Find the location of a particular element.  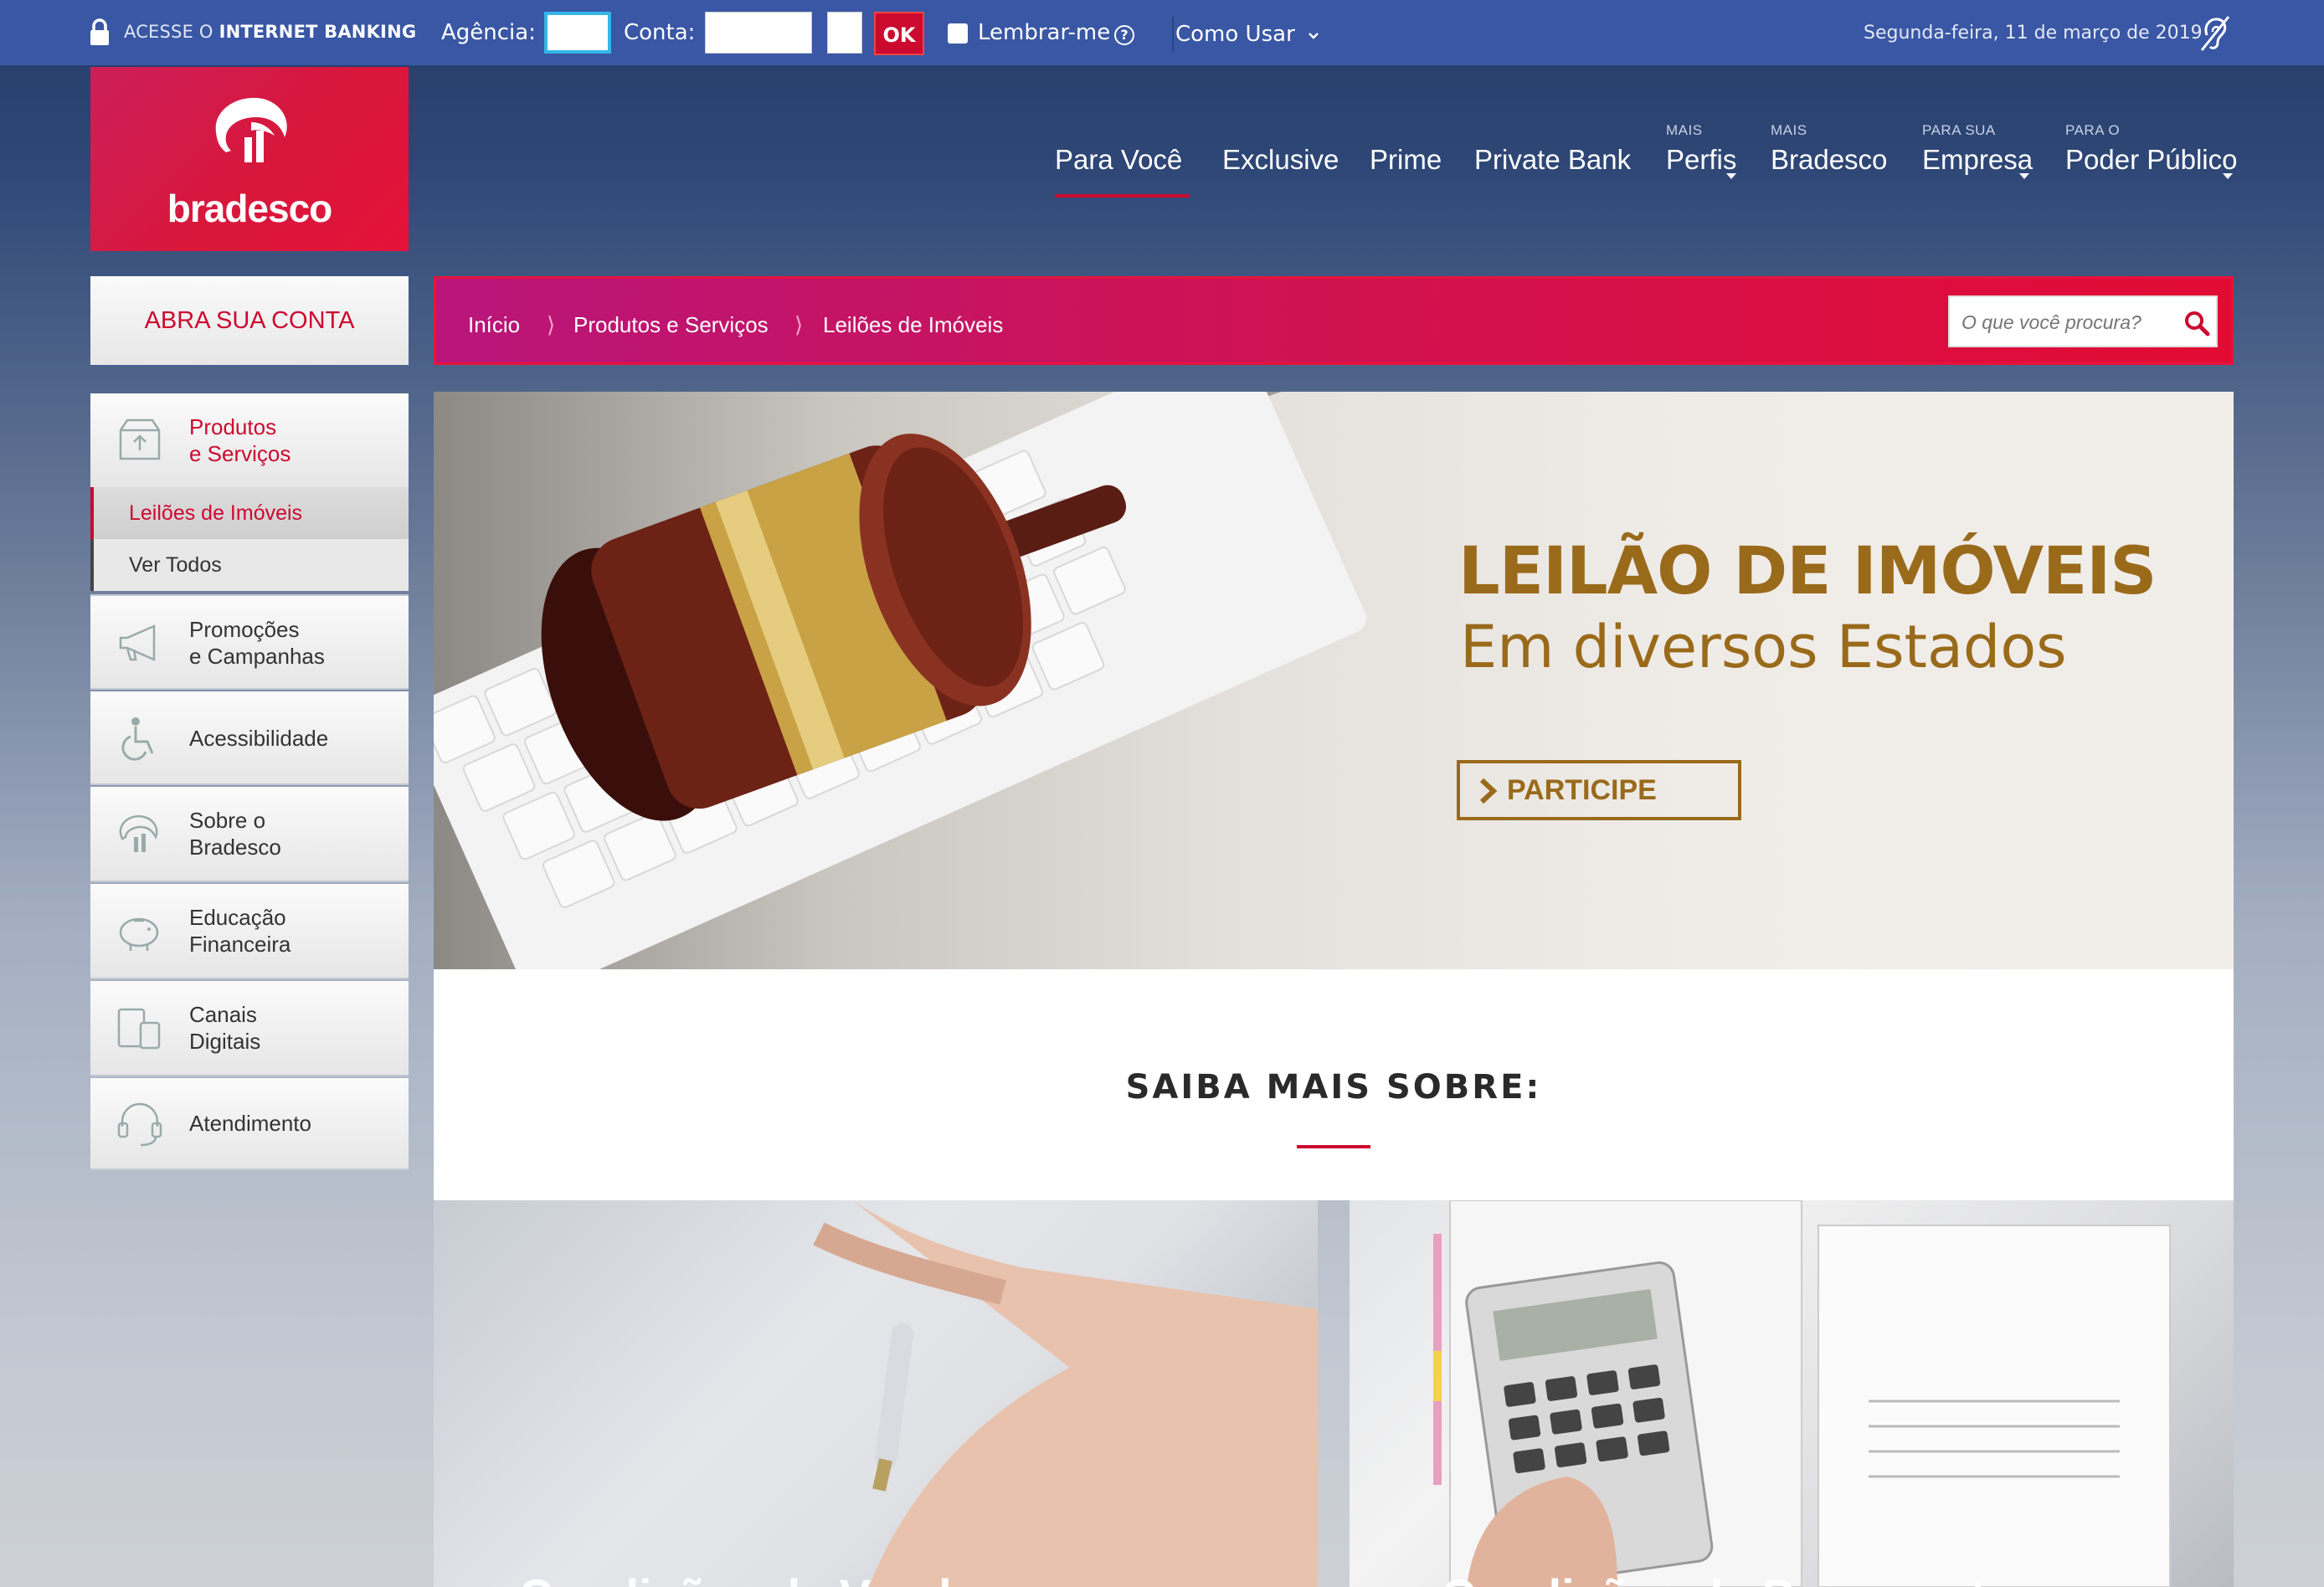

search-box is located at coordinates (2083, 321).